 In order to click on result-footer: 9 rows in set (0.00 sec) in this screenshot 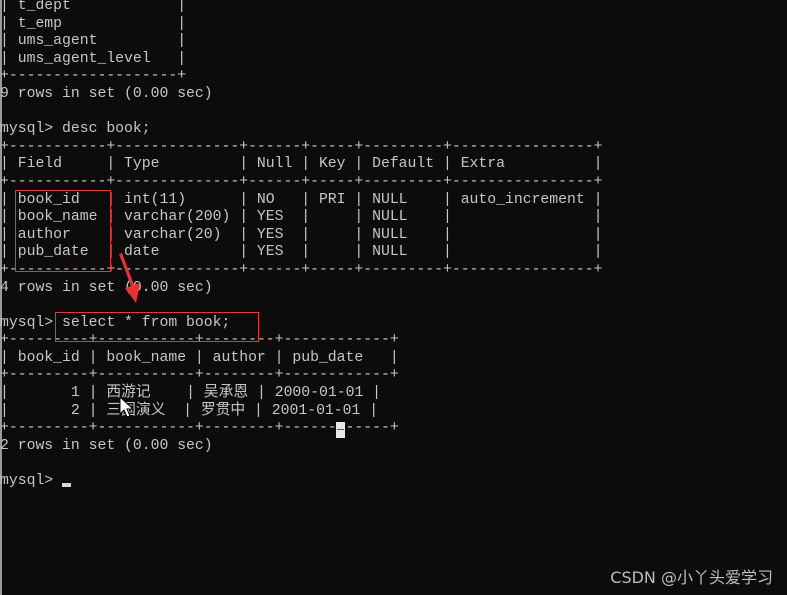, I will do `click(106, 93)`.